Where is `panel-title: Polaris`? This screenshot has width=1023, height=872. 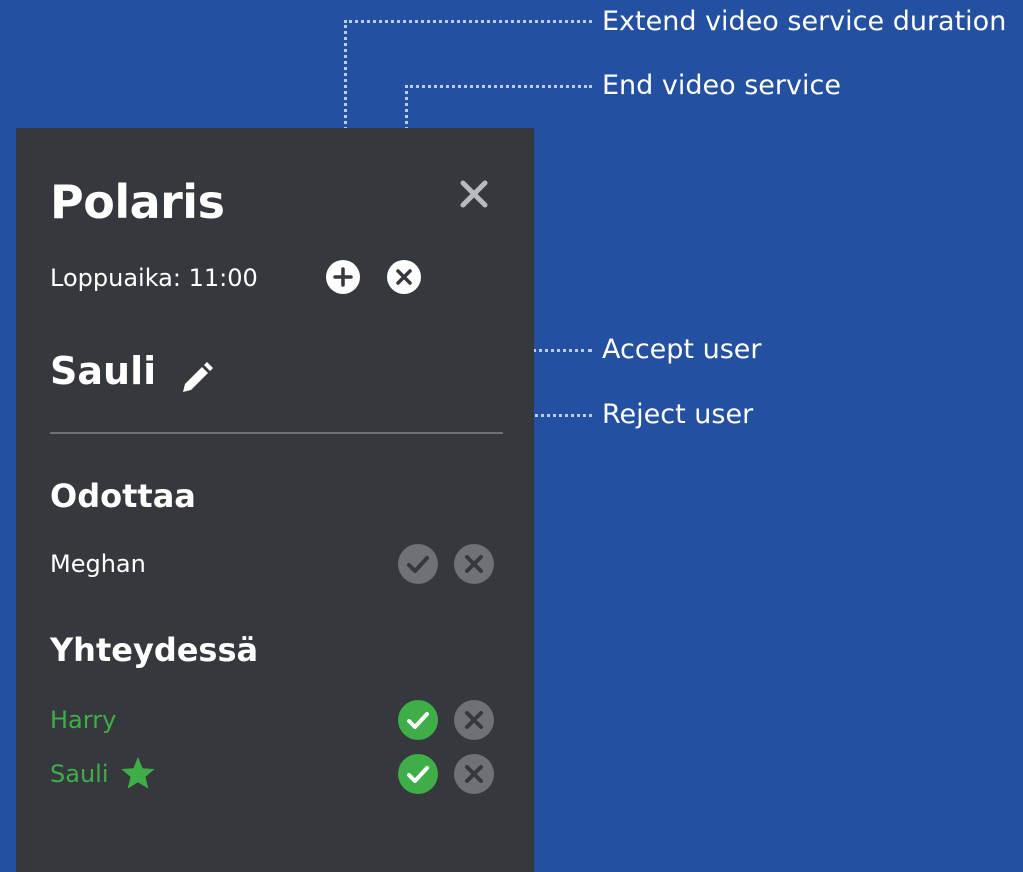 panel-title: Polaris is located at coordinates (137, 202).